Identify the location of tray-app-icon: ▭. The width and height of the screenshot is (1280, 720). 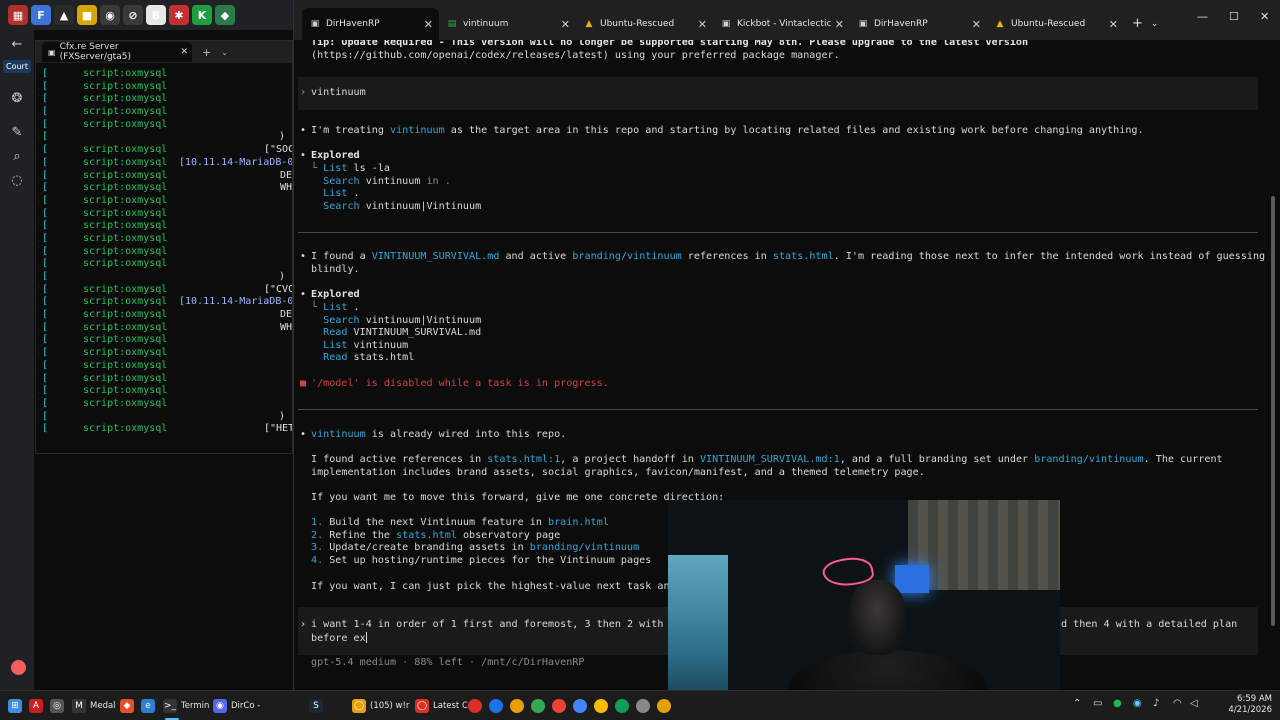
(1097, 703).